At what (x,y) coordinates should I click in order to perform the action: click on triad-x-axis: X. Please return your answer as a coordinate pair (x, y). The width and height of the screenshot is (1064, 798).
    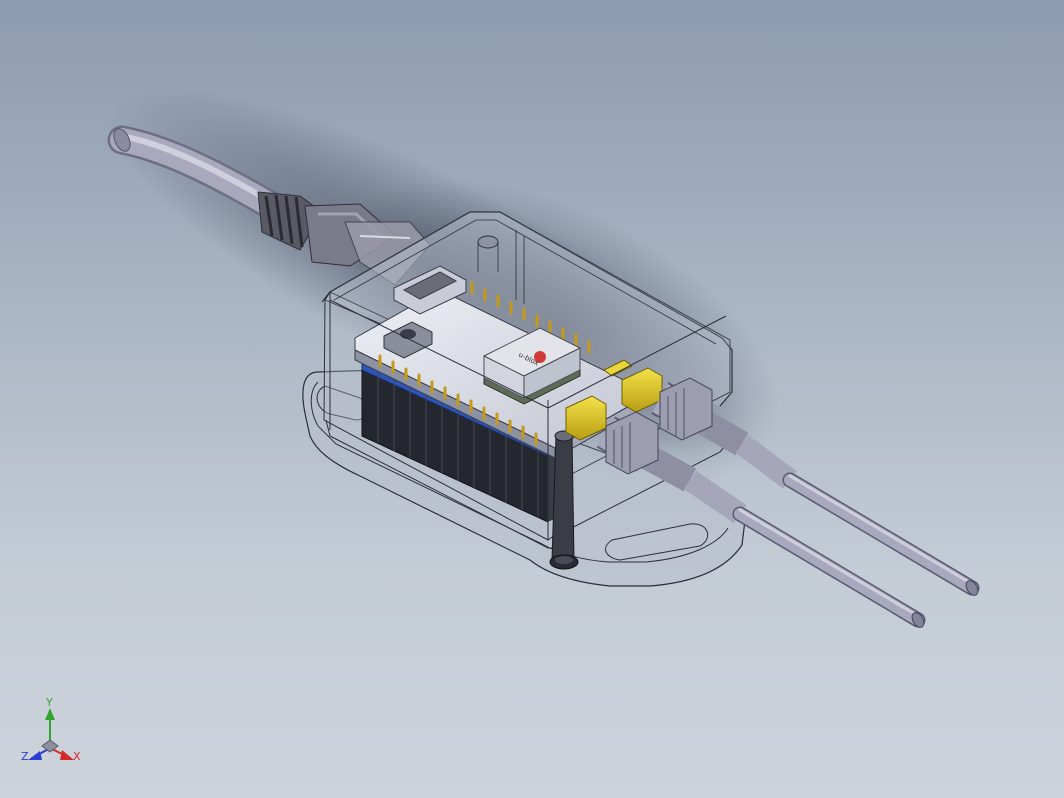
    Looking at the image, I should click on (65, 755).